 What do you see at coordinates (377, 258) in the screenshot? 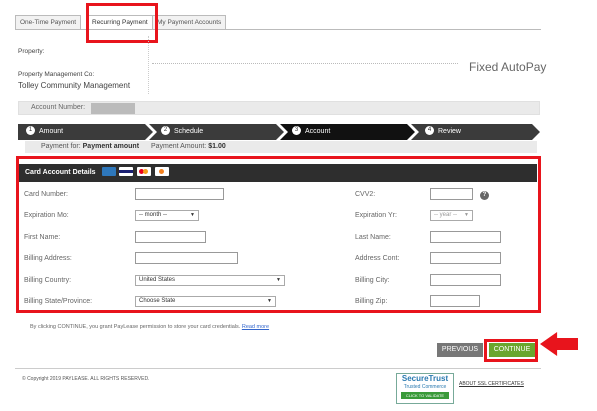
I see `address-cont-label: Address Cont:` at bounding box center [377, 258].